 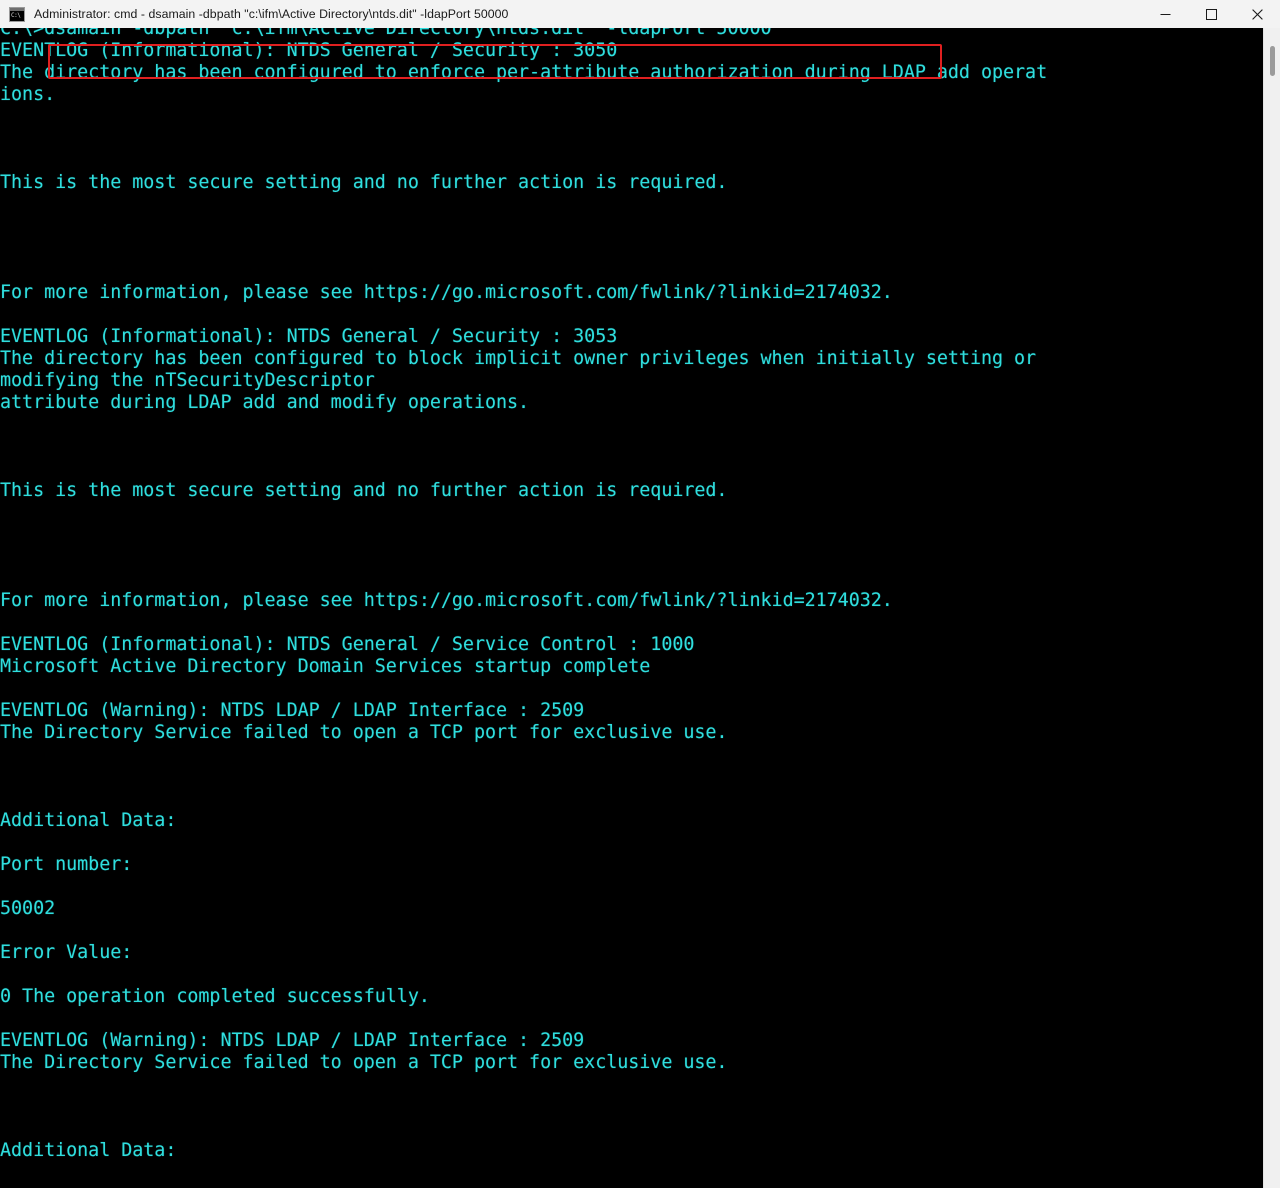 I want to click on minimize-button, so click(x=1165, y=14).